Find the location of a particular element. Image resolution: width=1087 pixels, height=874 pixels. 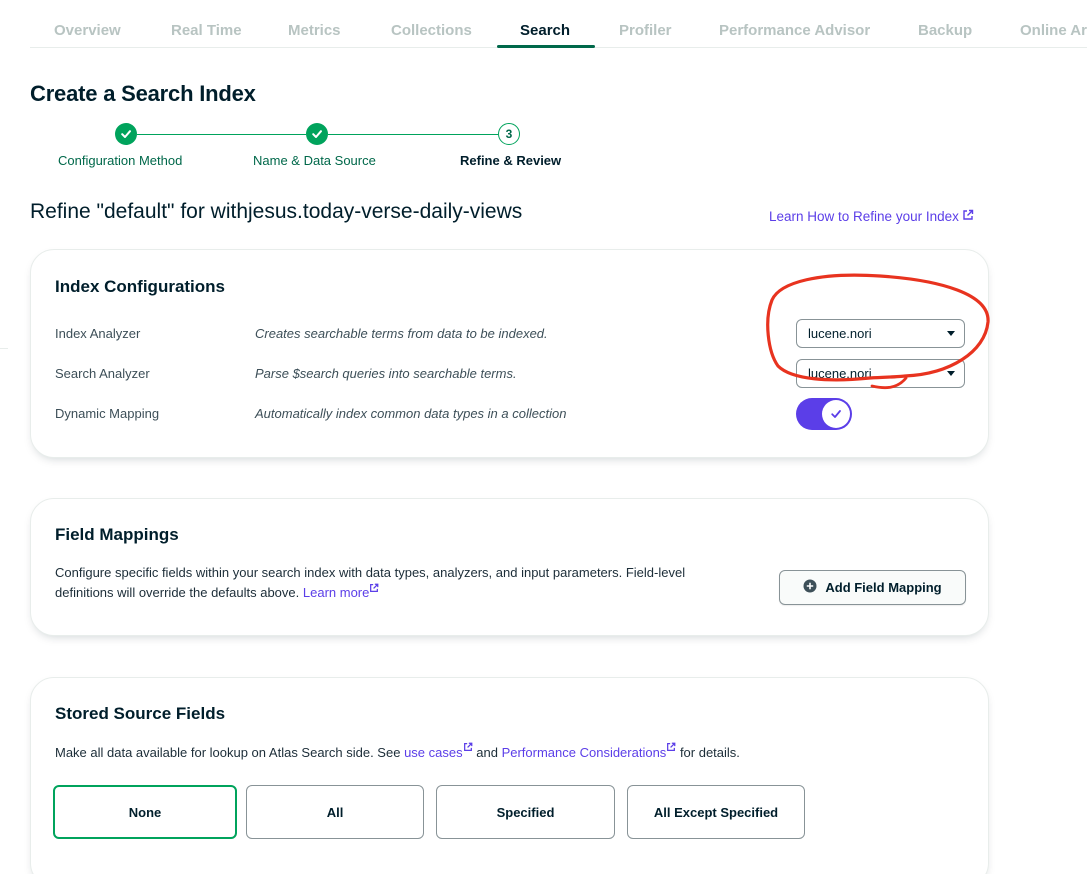

step-label-configuration-method: Configuration Method is located at coordinates (120, 160).